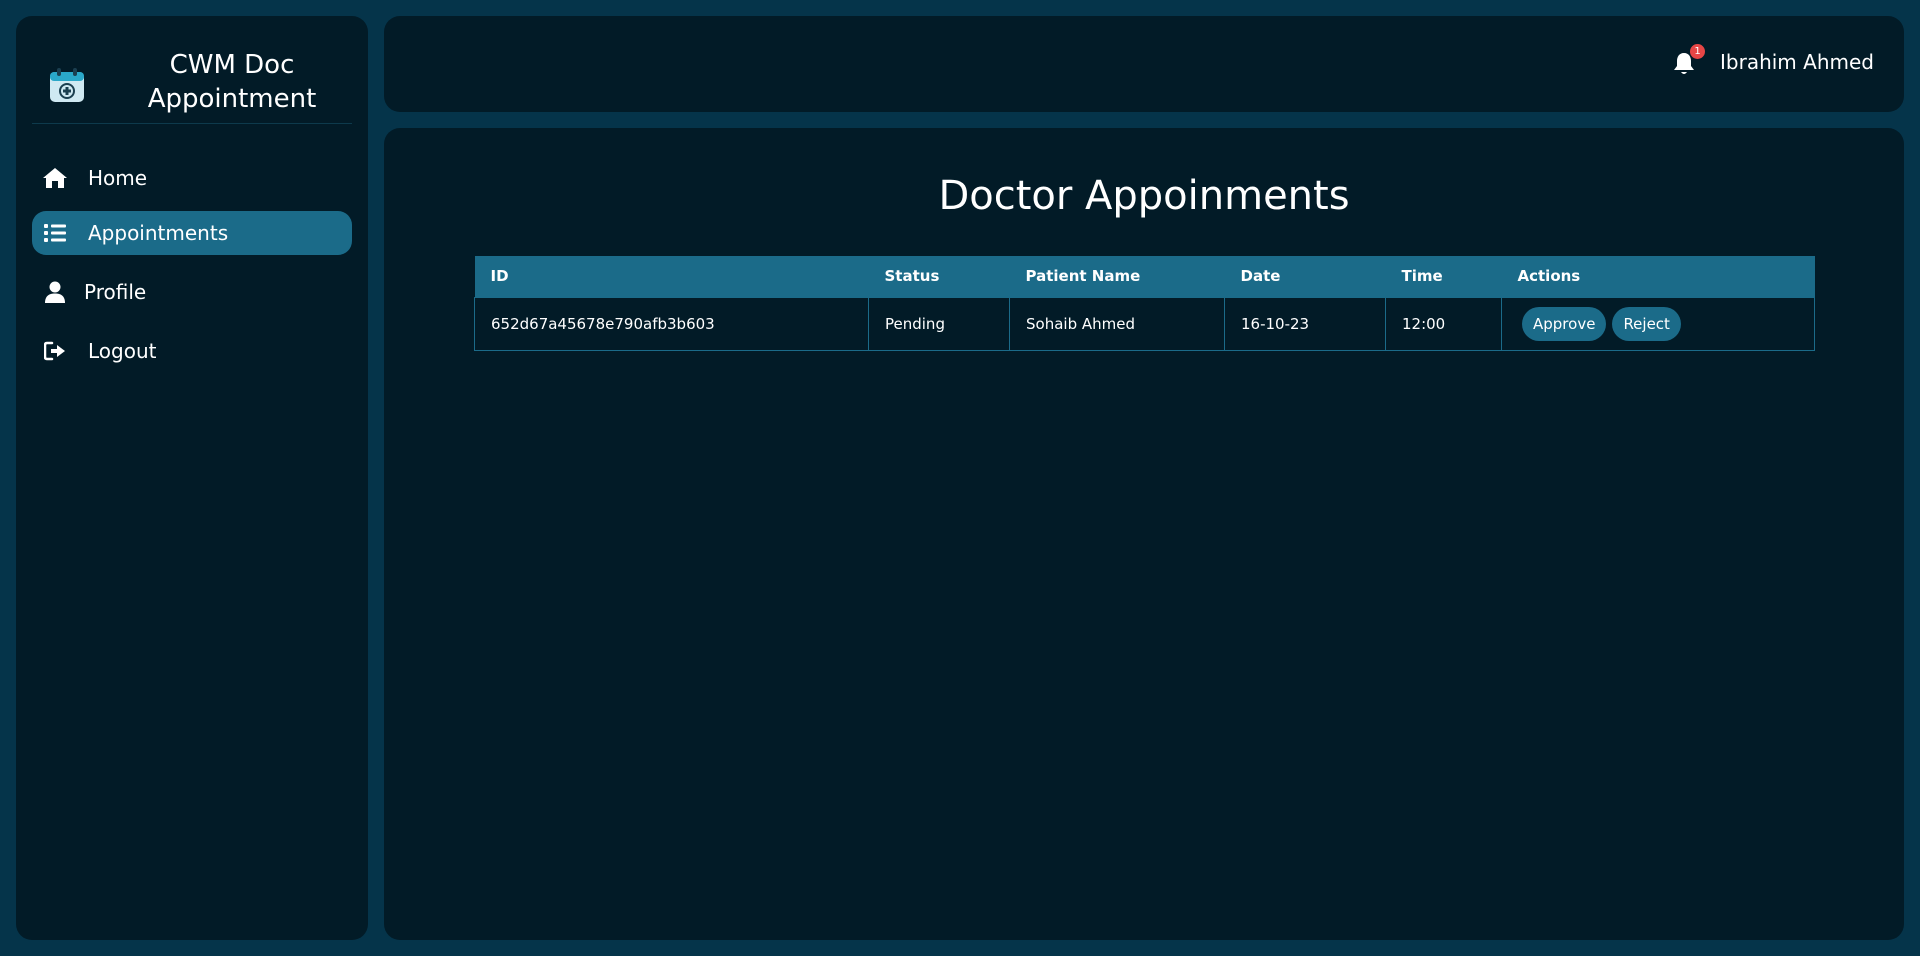 Image resolution: width=1920 pixels, height=956 pixels. What do you see at coordinates (122, 351) in the screenshot?
I see `sidebar-item-label: Logout` at bounding box center [122, 351].